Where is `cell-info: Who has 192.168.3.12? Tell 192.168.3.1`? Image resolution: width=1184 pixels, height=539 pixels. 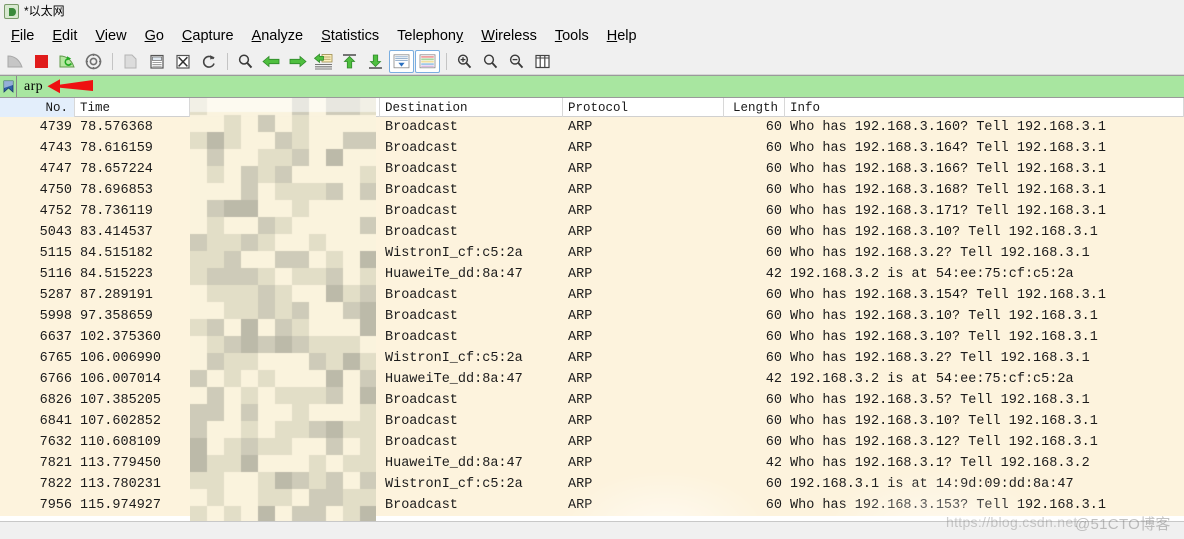
cell-info: Who has 192.168.3.12? Tell 192.168.3.1 is located at coordinates (944, 442).